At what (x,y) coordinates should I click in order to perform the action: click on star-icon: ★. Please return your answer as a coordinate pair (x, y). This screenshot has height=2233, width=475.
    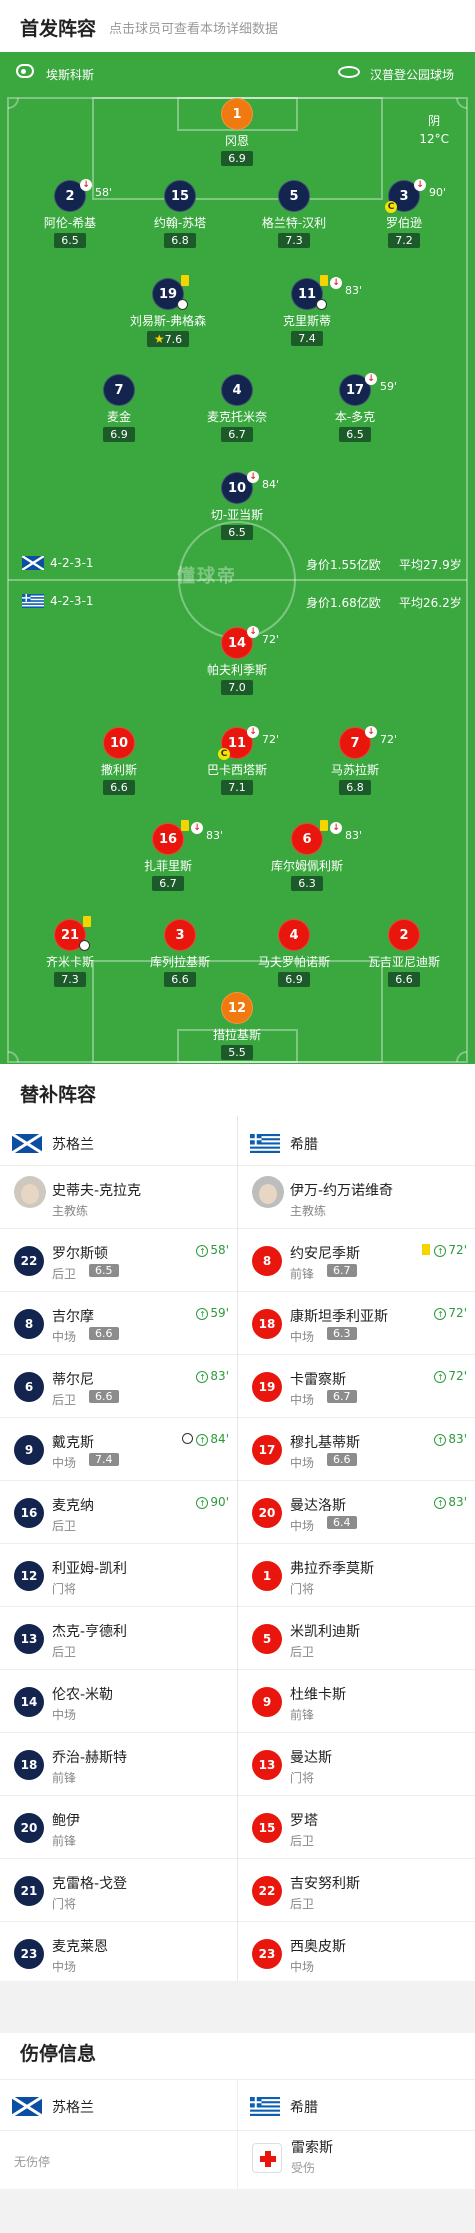
    Looking at the image, I should click on (159, 339).